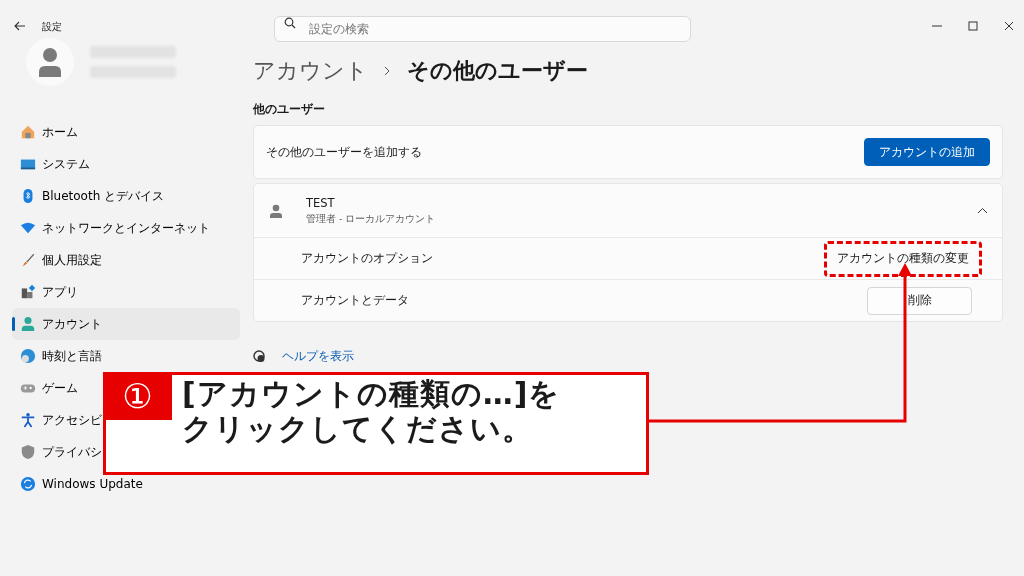  What do you see at coordinates (45, 388) in the screenshot?
I see `sidebar-item: ゲーム` at bounding box center [45, 388].